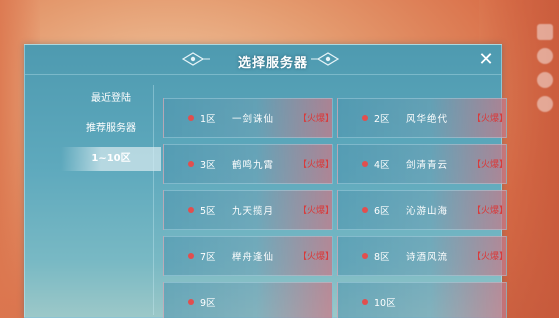  Describe the element at coordinates (253, 119) in the screenshot. I see `server-name: 一剑诛仙` at that location.